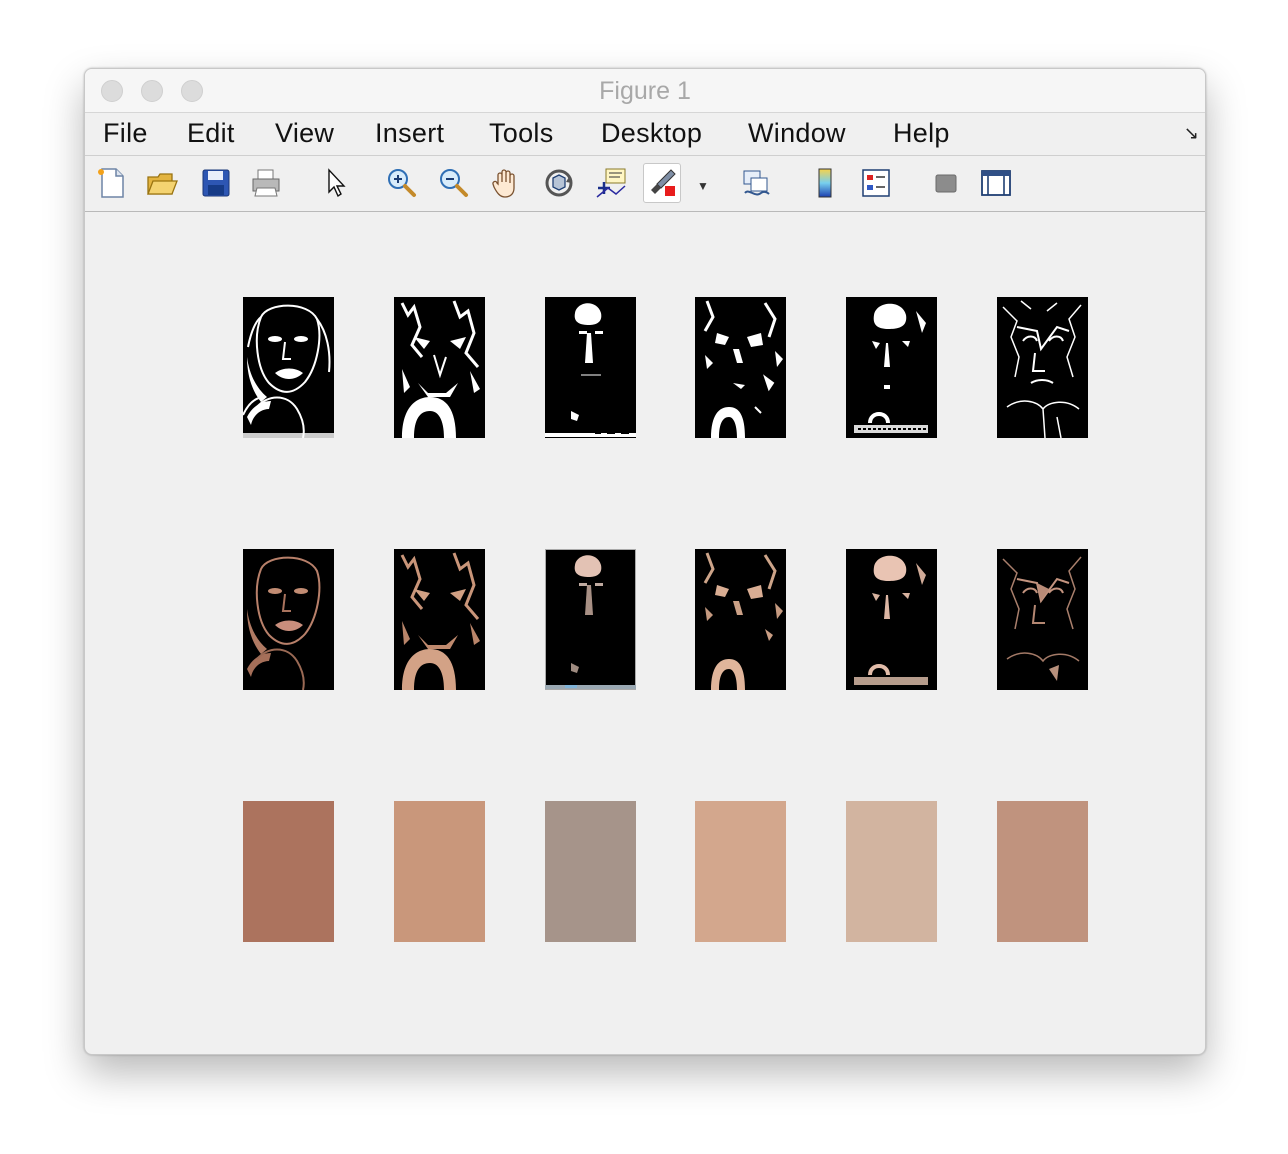 The height and width of the screenshot is (1154, 1288). What do you see at coordinates (336, 183) in the screenshot?
I see `edit-plot-arrow-icon` at bounding box center [336, 183].